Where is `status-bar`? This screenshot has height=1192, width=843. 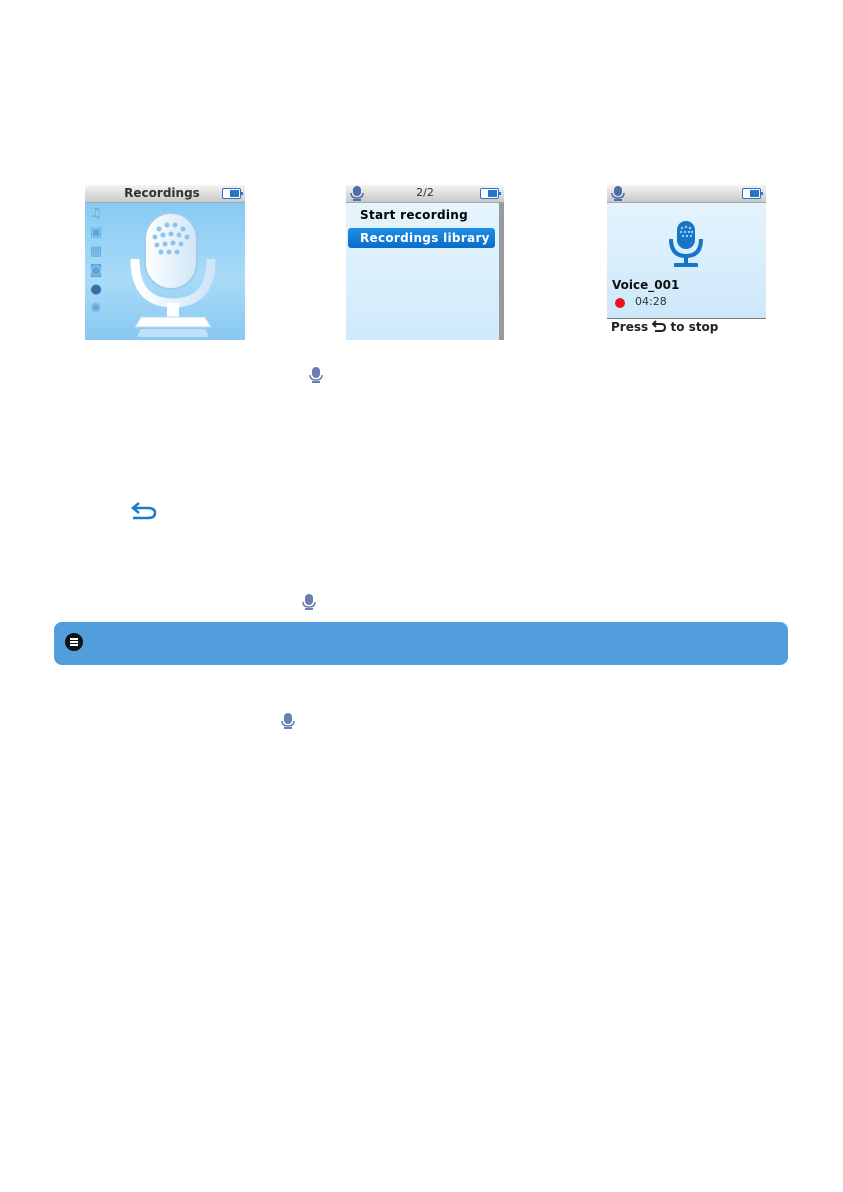 status-bar is located at coordinates (686, 194).